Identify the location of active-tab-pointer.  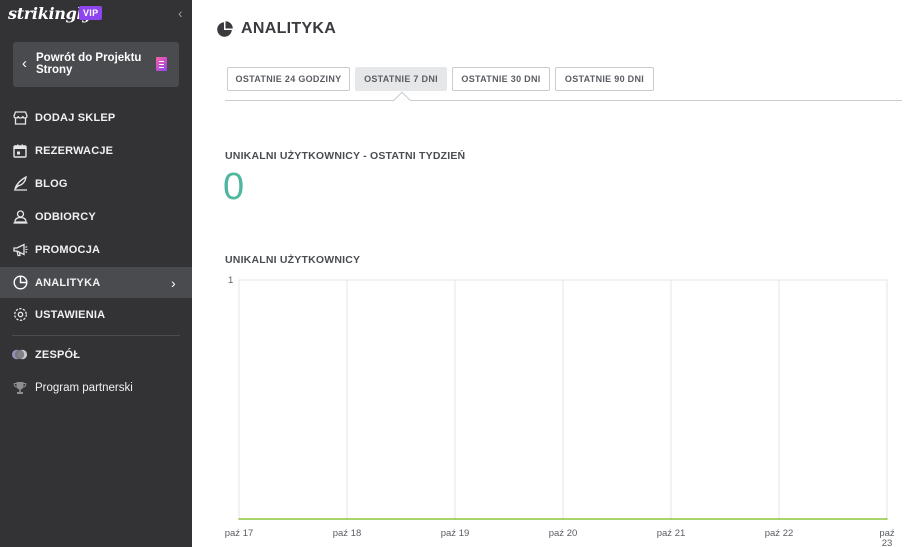
(402, 100).